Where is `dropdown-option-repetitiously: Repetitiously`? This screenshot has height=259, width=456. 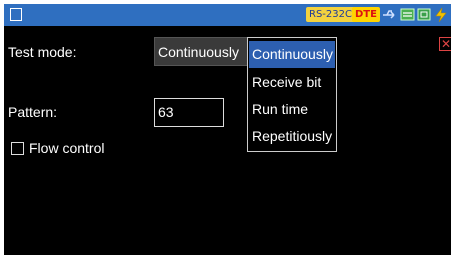 dropdown-option-repetitiously: Repetitiously is located at coordinates (292, 136).